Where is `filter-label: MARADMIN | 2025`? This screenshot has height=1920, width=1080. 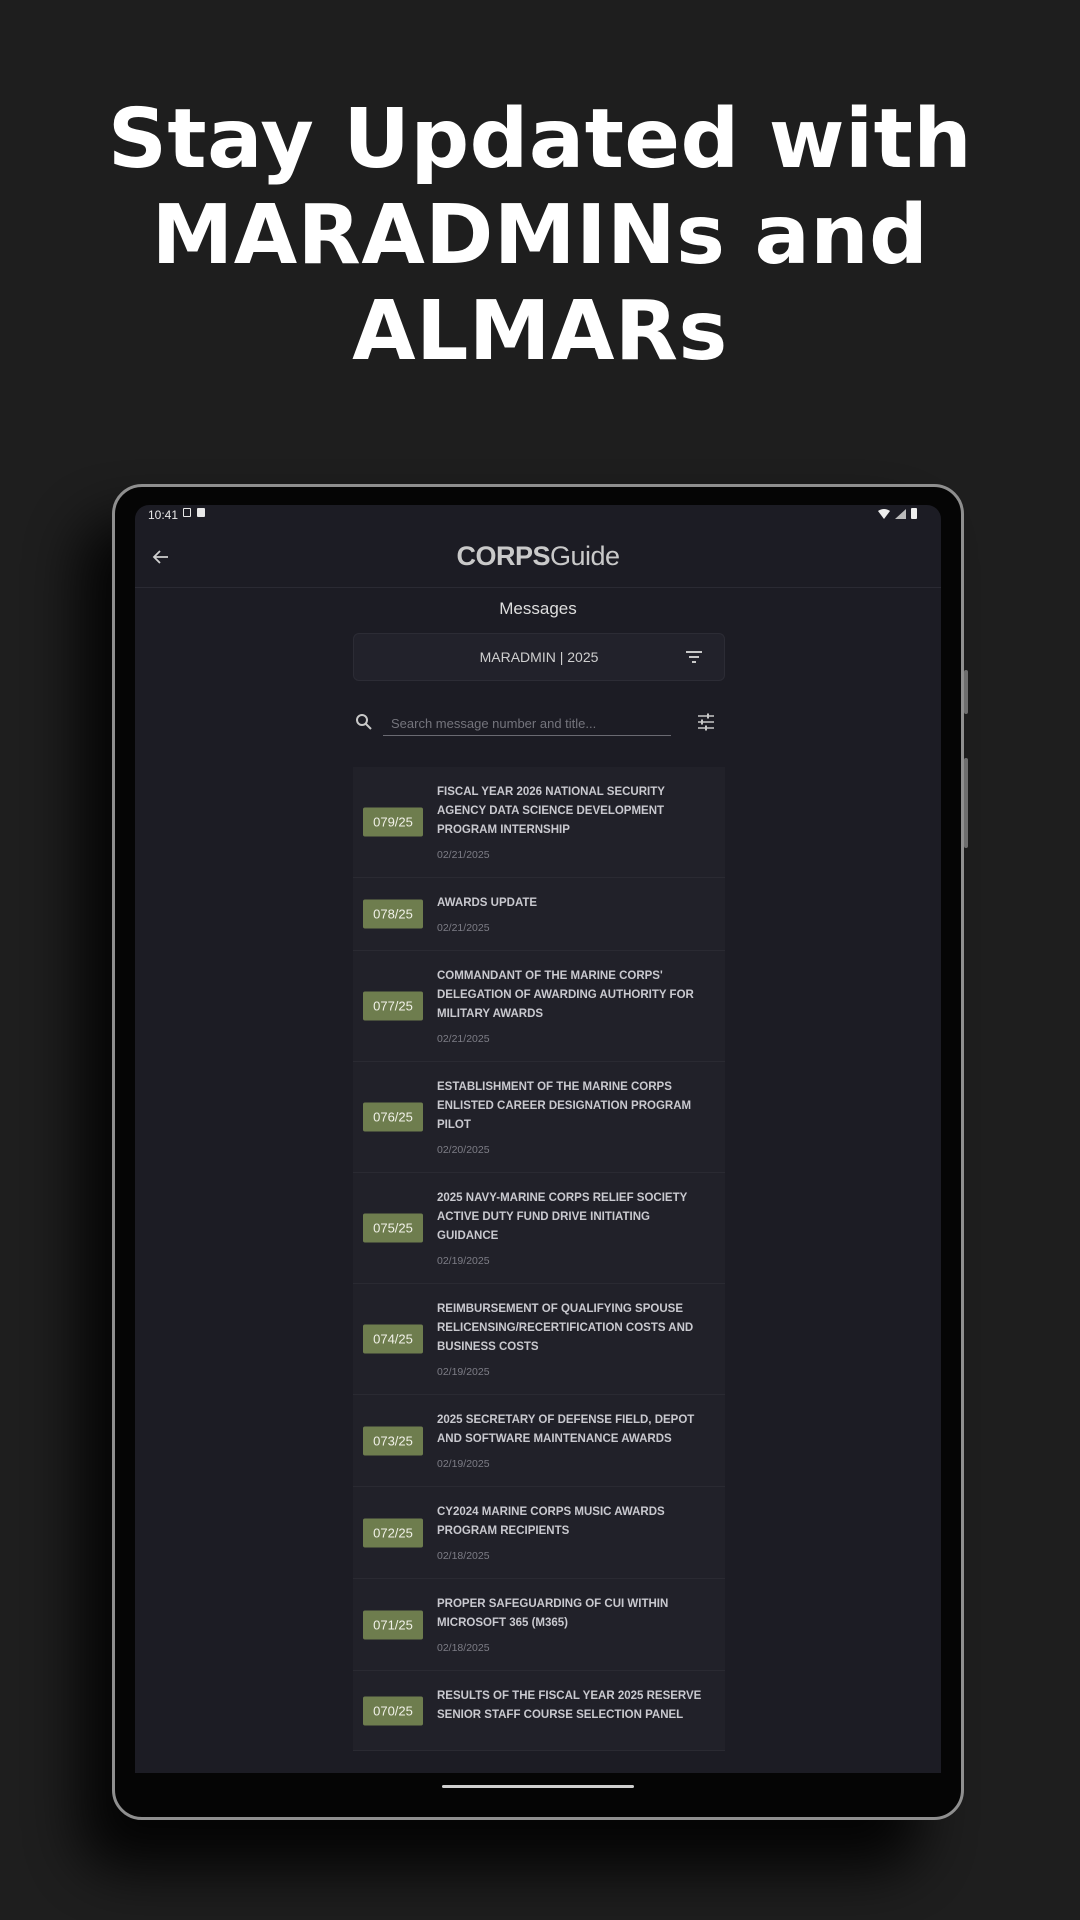
filter-label: MARADMIN | 2025 is located at coordinates (539, 657).